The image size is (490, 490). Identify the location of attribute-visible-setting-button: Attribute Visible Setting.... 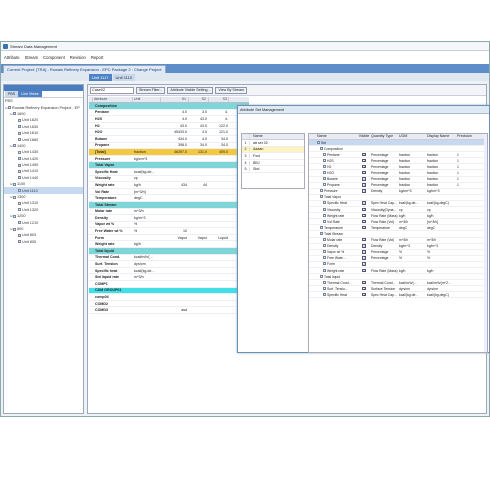
(190, 90).